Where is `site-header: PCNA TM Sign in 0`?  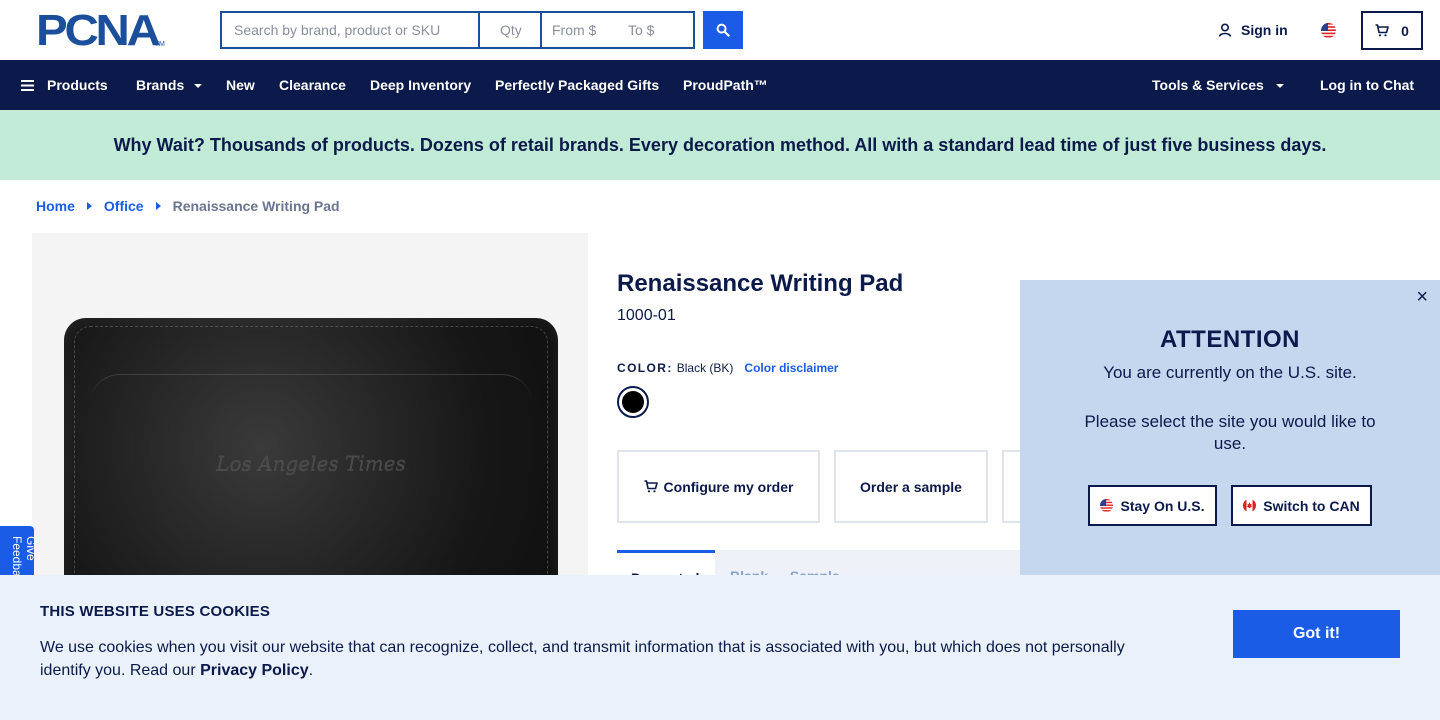 site-header: PCNA TM Sign in 0 is located at coordinates (720, 30).